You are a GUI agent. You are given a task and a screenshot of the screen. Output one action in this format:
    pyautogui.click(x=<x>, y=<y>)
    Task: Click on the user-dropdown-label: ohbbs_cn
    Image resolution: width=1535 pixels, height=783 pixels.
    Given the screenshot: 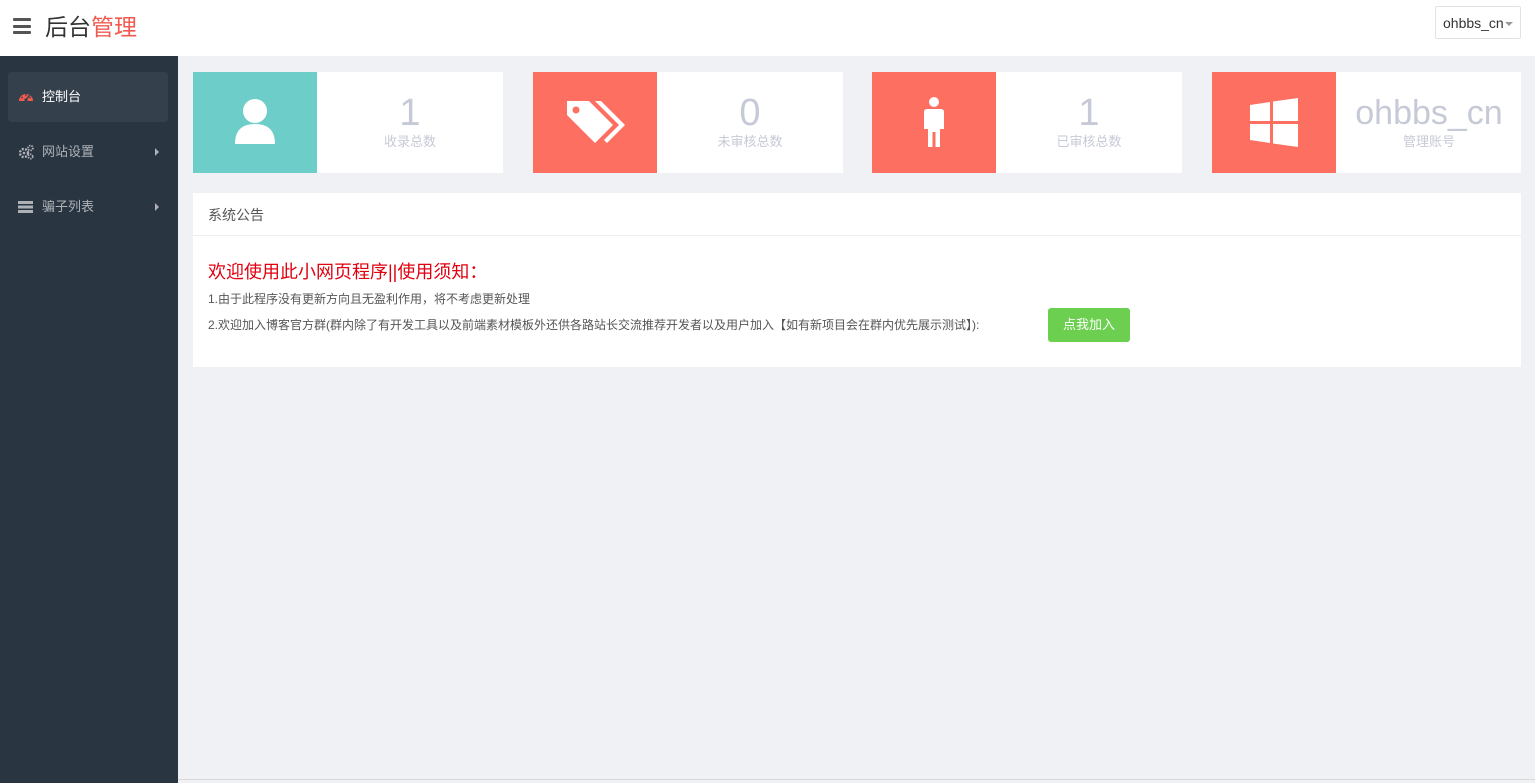 What is the action you would take?
    pyautogui.click(x=1473, y=23)
    